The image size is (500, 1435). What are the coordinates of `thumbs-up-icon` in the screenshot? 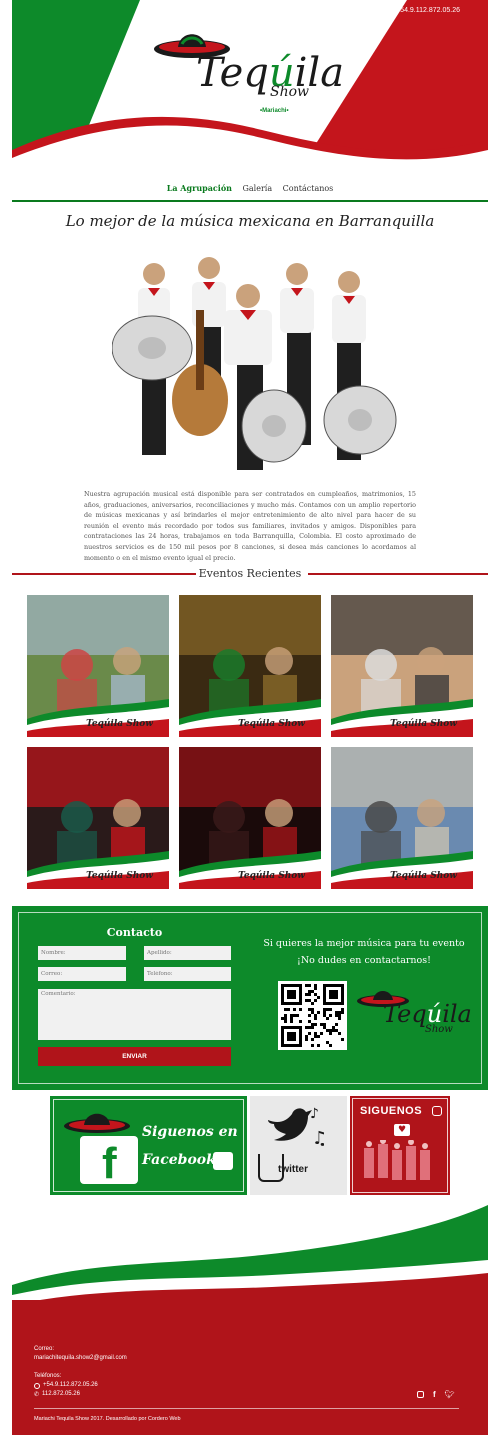 It's located at (223, 1161).